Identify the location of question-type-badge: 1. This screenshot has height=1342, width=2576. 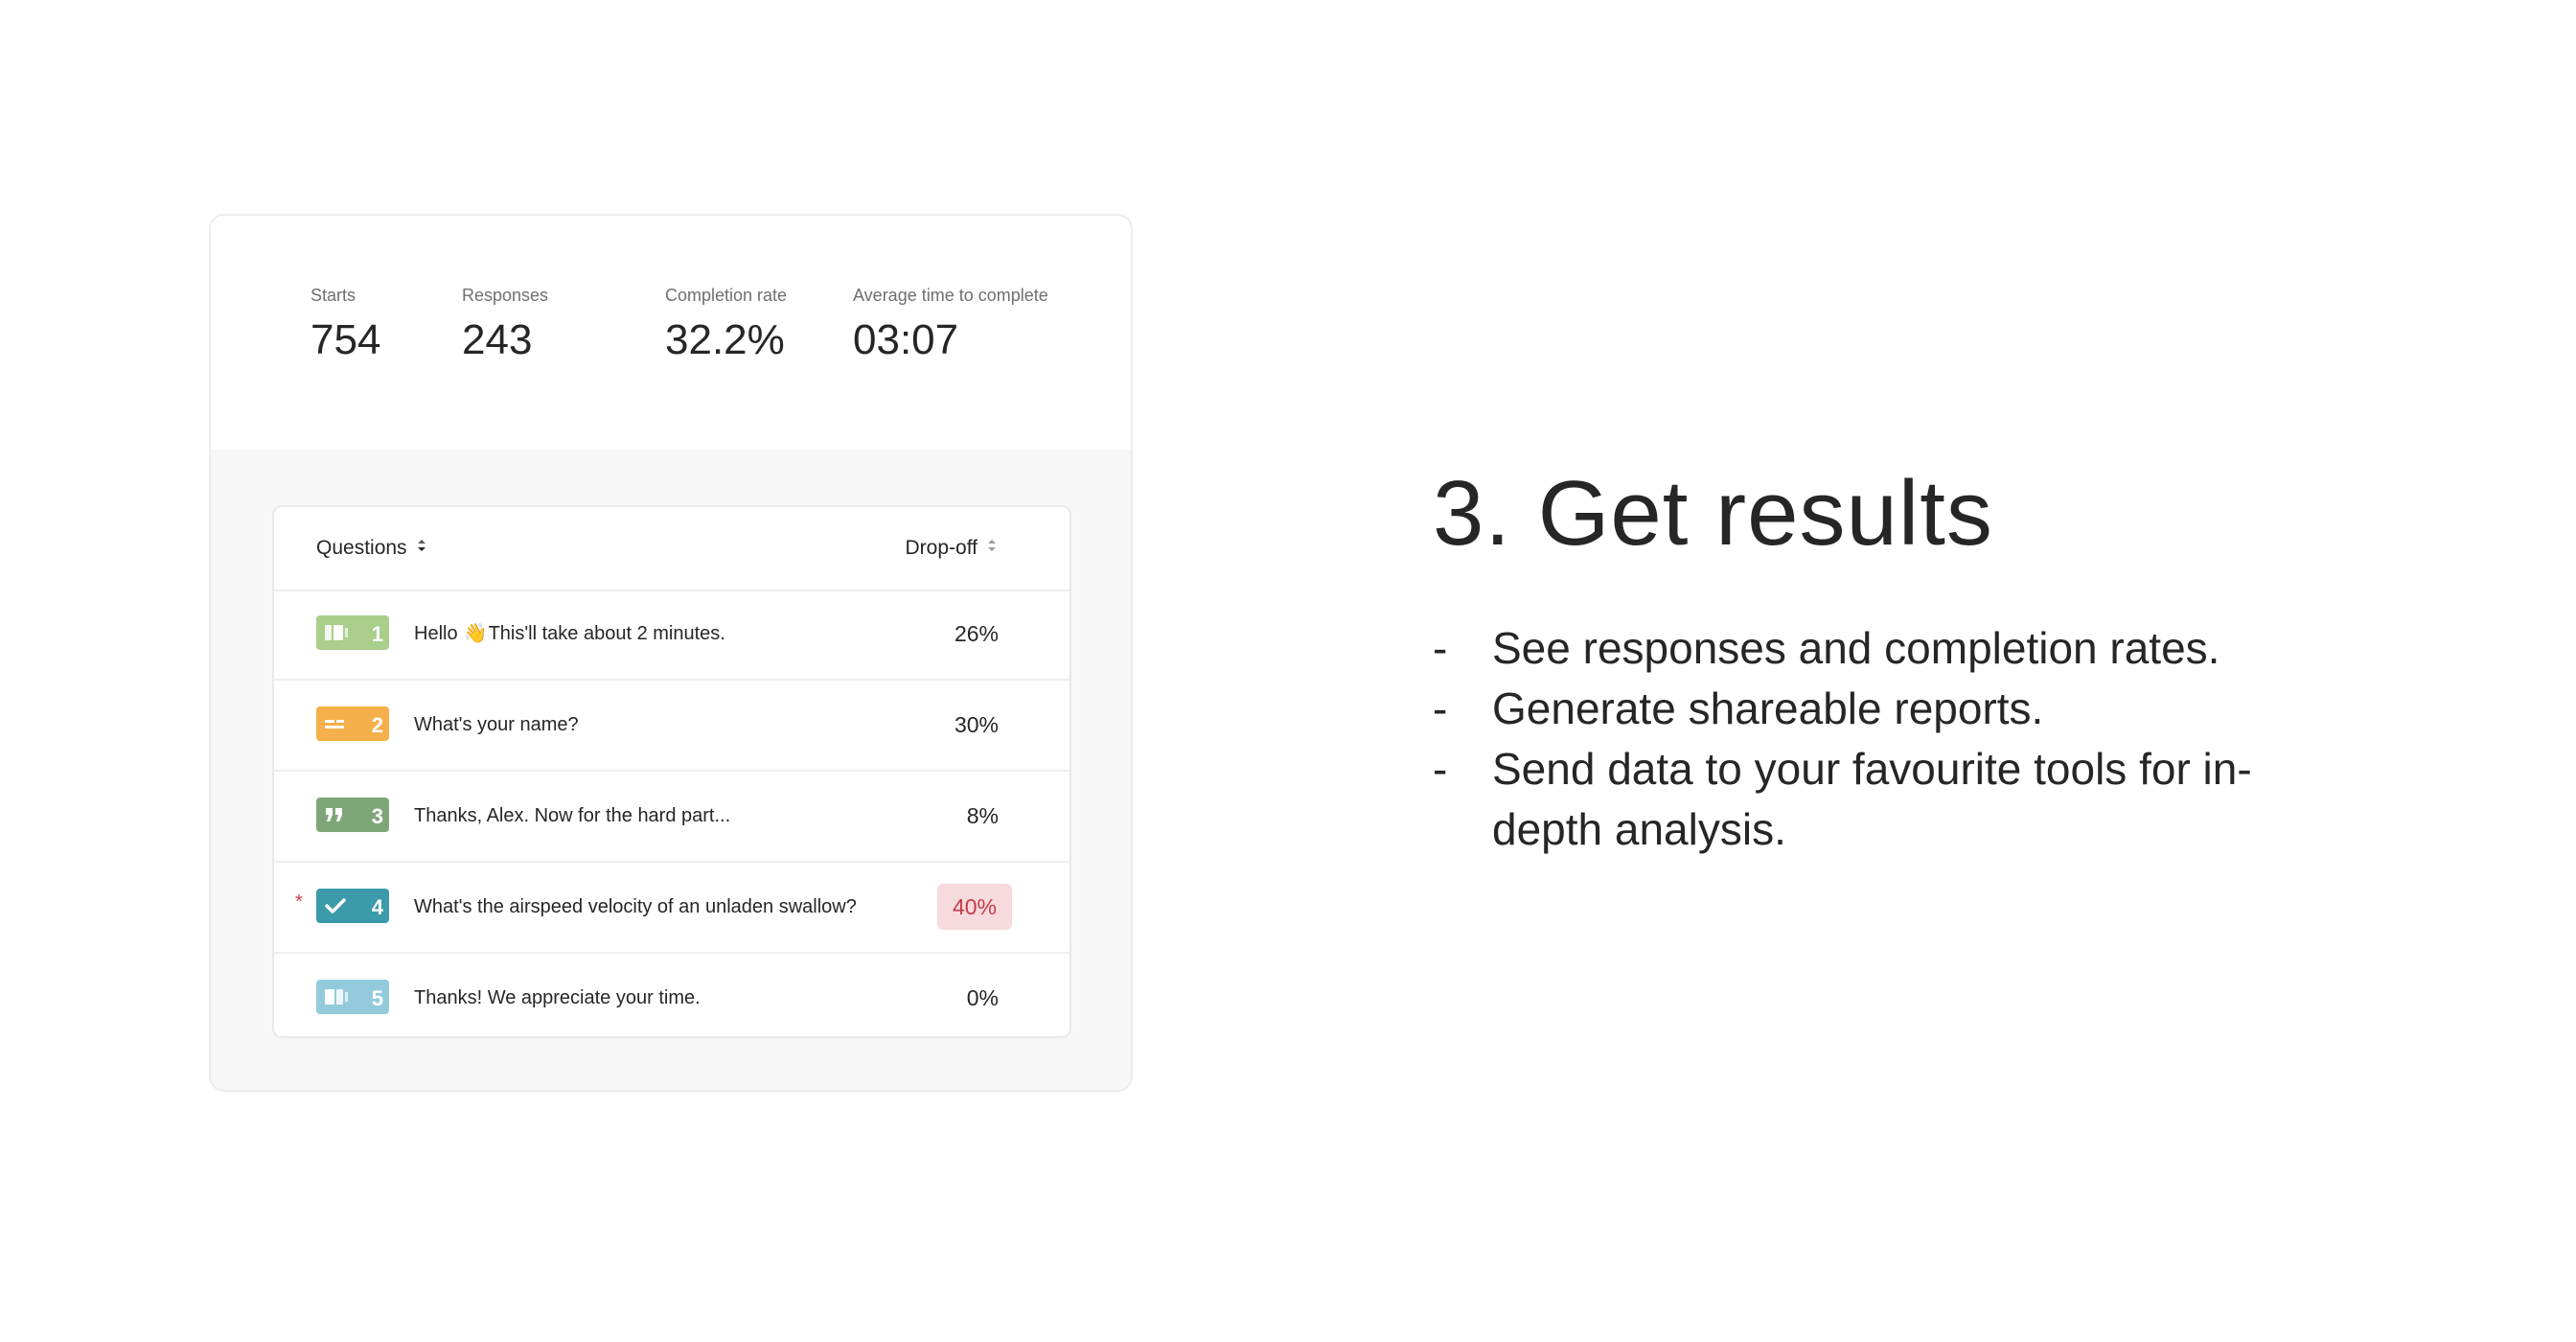
(352, 632).